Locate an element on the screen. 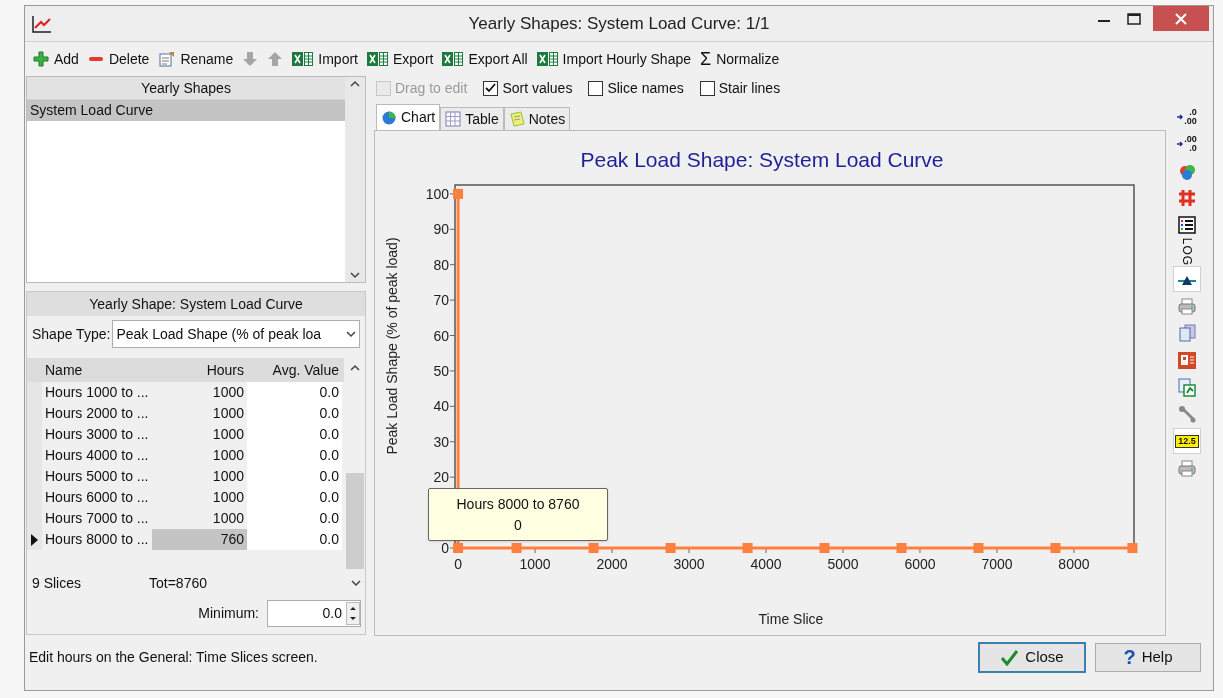 The width and height of the screenshot is (1223, 698). field-value: 0.0 is located at coordinates (332, 613).